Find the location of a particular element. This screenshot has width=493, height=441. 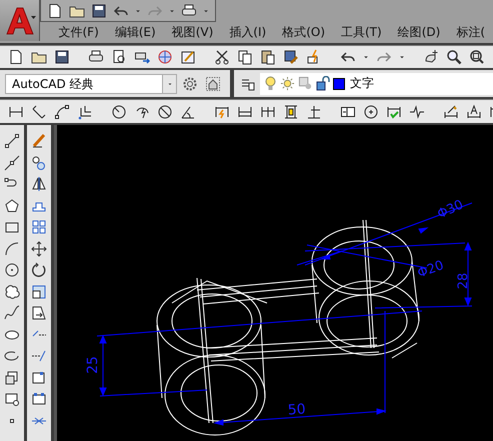

dimension-text: Φ30 is located at coordinates (450, 209).